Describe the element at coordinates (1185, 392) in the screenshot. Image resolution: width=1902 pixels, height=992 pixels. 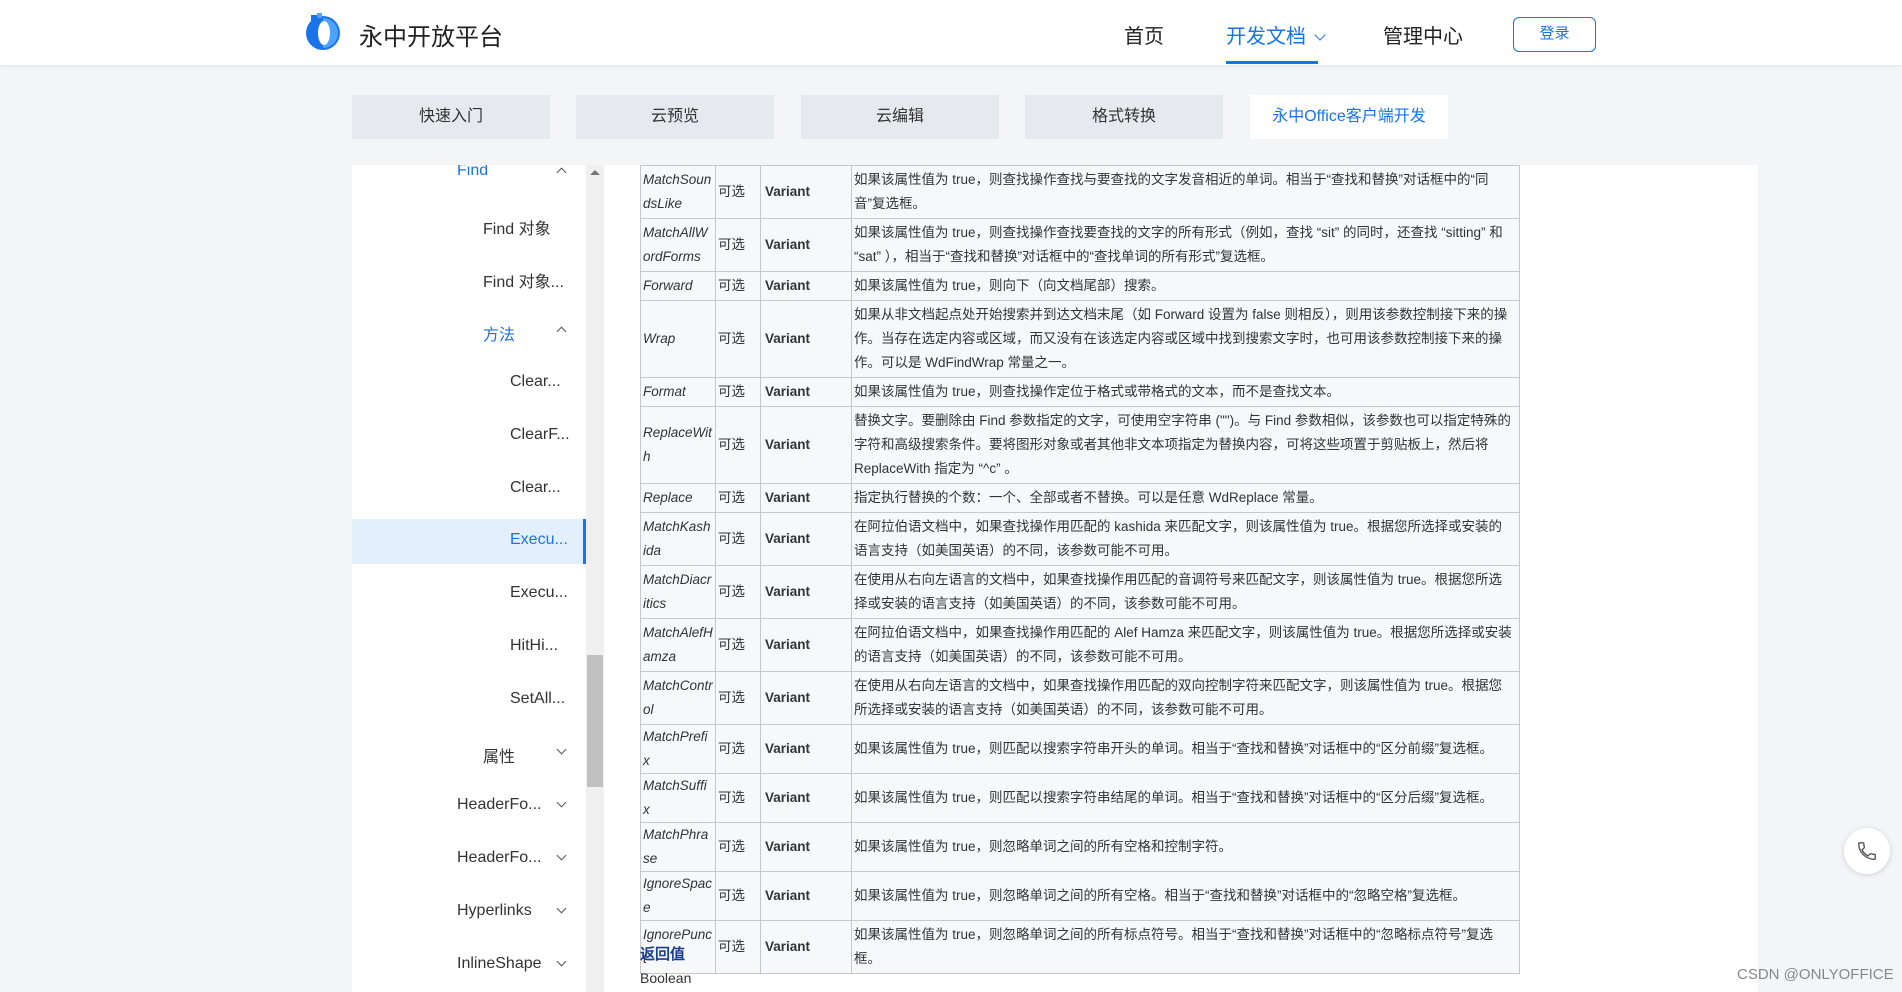
I see `param-description-cell: 如果该属性值为 true，则查找操作定位于格式或带格式的文本，而不是查找文本。` at that location.